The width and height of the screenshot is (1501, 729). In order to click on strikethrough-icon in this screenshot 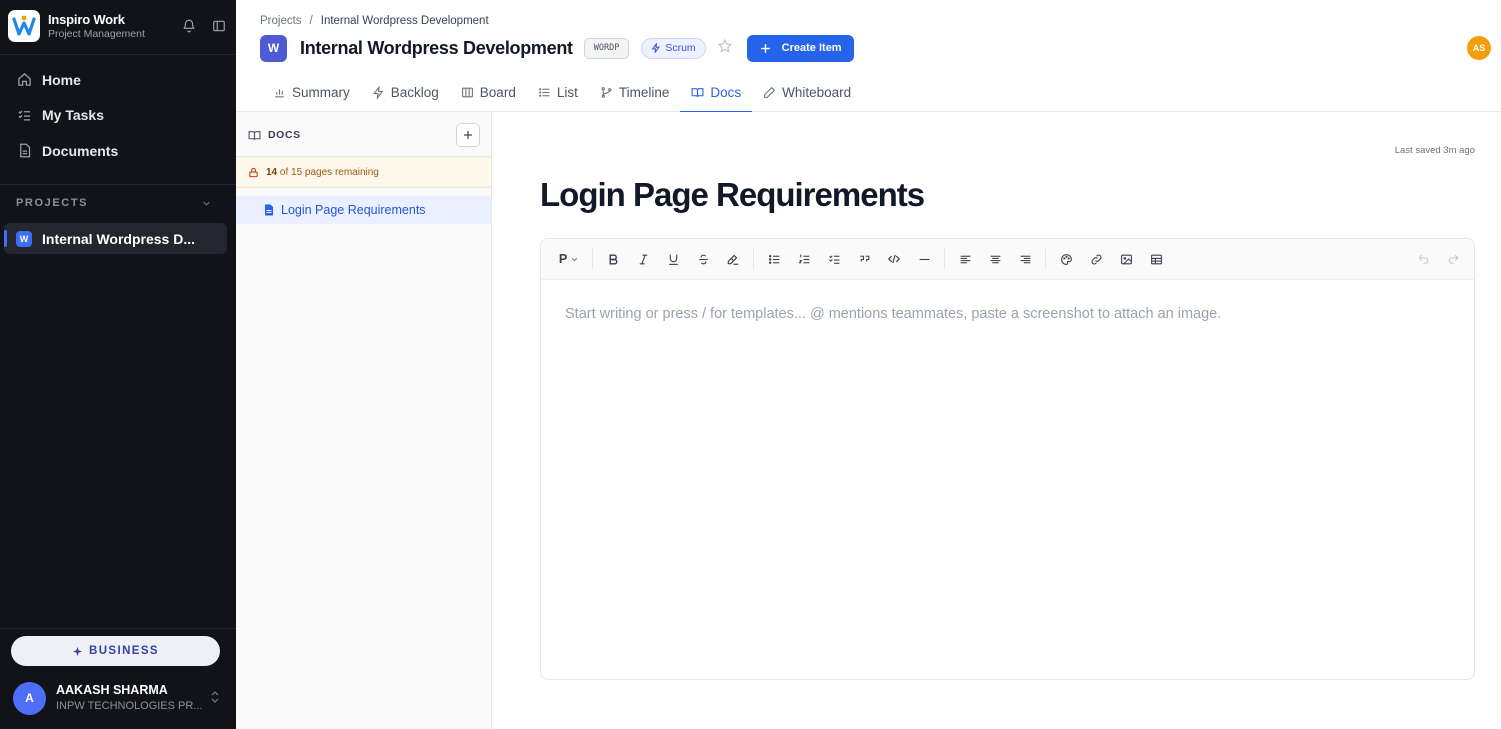, I will do `click(703, 259)`.